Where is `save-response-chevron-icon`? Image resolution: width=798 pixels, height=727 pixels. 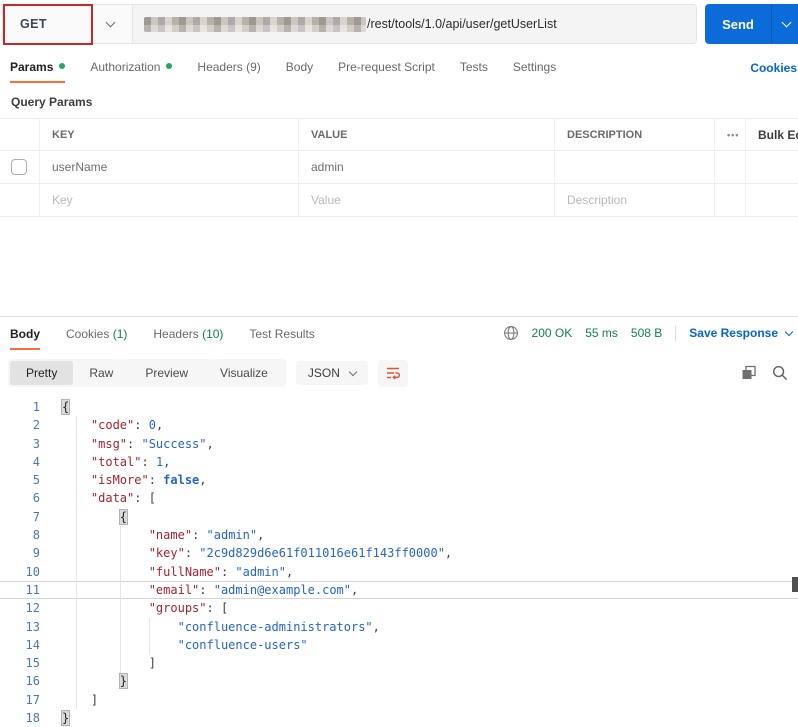
save-response-chevron-icon is located at coordinates (789, 331).